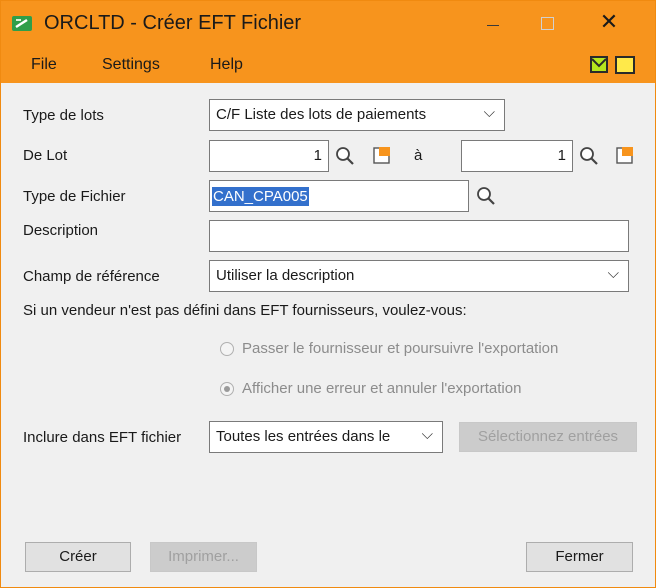 The width and height of the screenshot is (656, 588). I want to click on minimize-icon, so click(493, 25).